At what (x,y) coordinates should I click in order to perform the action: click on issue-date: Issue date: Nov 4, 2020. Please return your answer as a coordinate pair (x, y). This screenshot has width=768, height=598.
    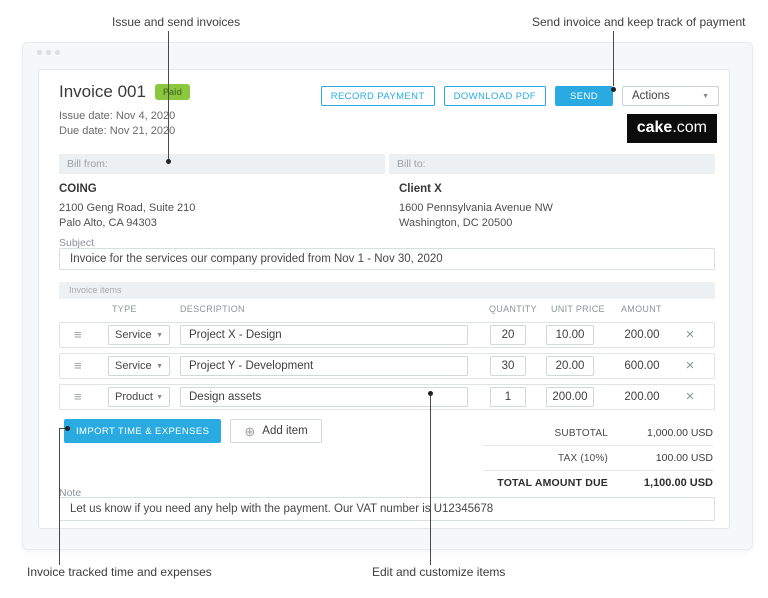
    Looking at the image, I should click on (117, 116).